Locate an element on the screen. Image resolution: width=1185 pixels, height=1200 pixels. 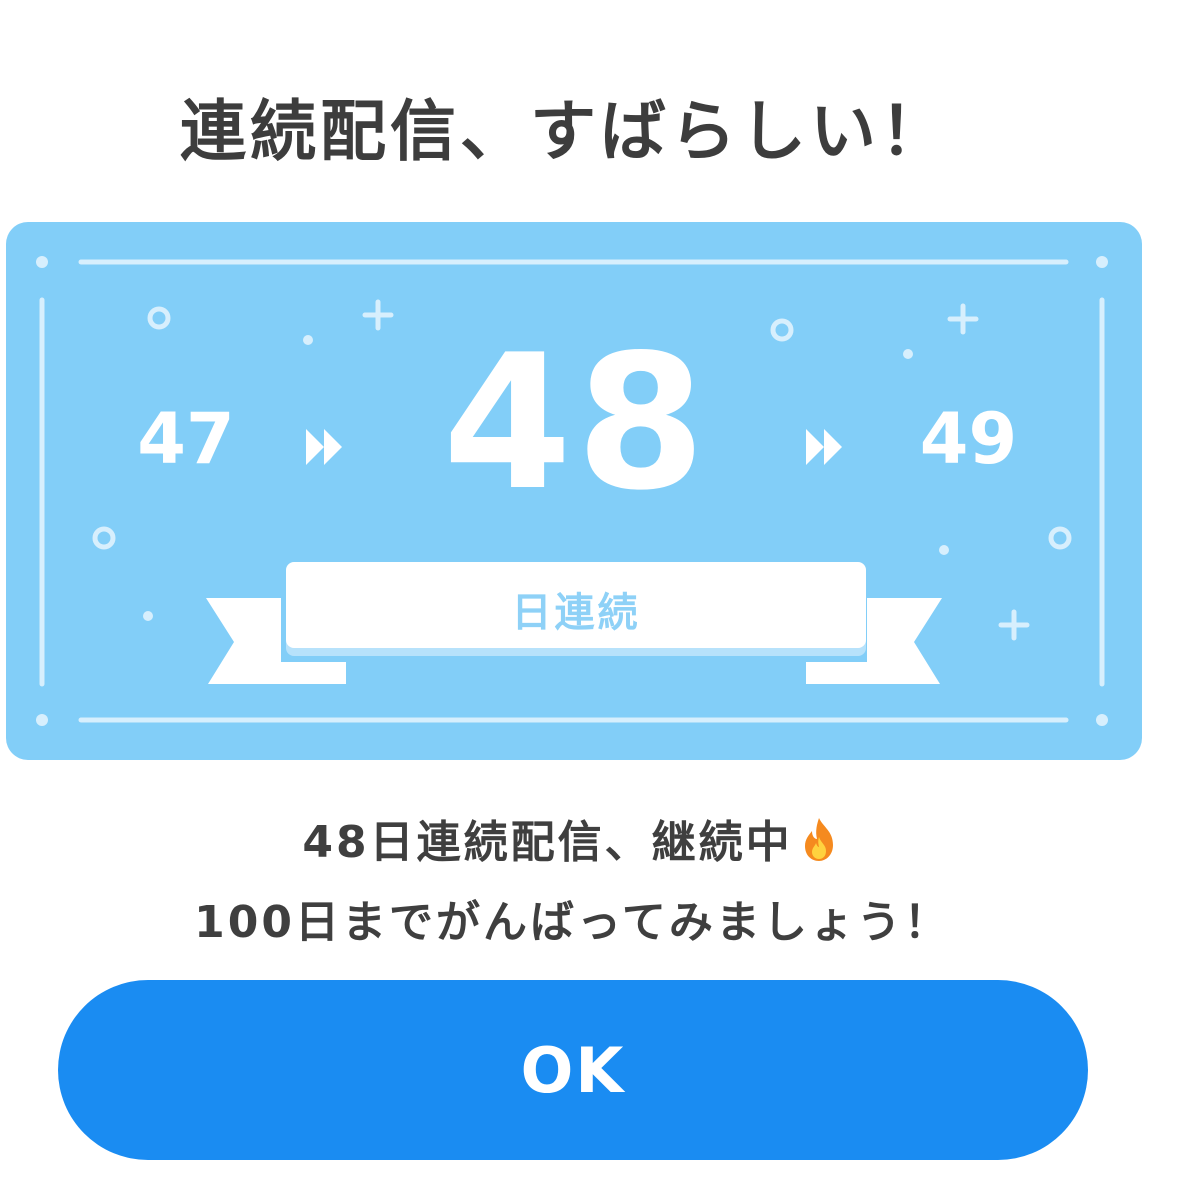
streak-ribbon: 日連続 is located at coordinates (576, 605).